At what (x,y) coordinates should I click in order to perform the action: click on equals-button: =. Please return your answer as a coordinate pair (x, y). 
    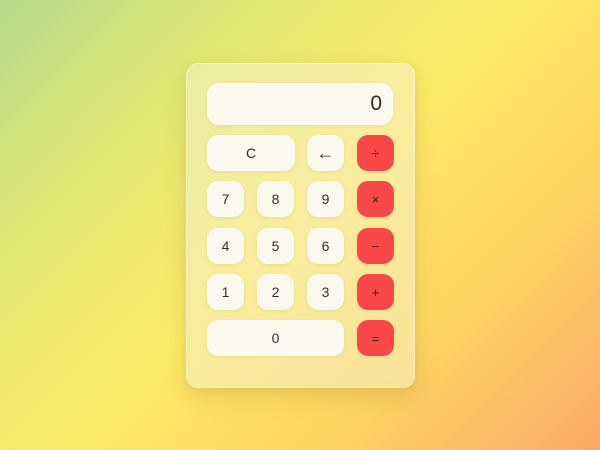
    Looking at the image, I should click on (375, 338).